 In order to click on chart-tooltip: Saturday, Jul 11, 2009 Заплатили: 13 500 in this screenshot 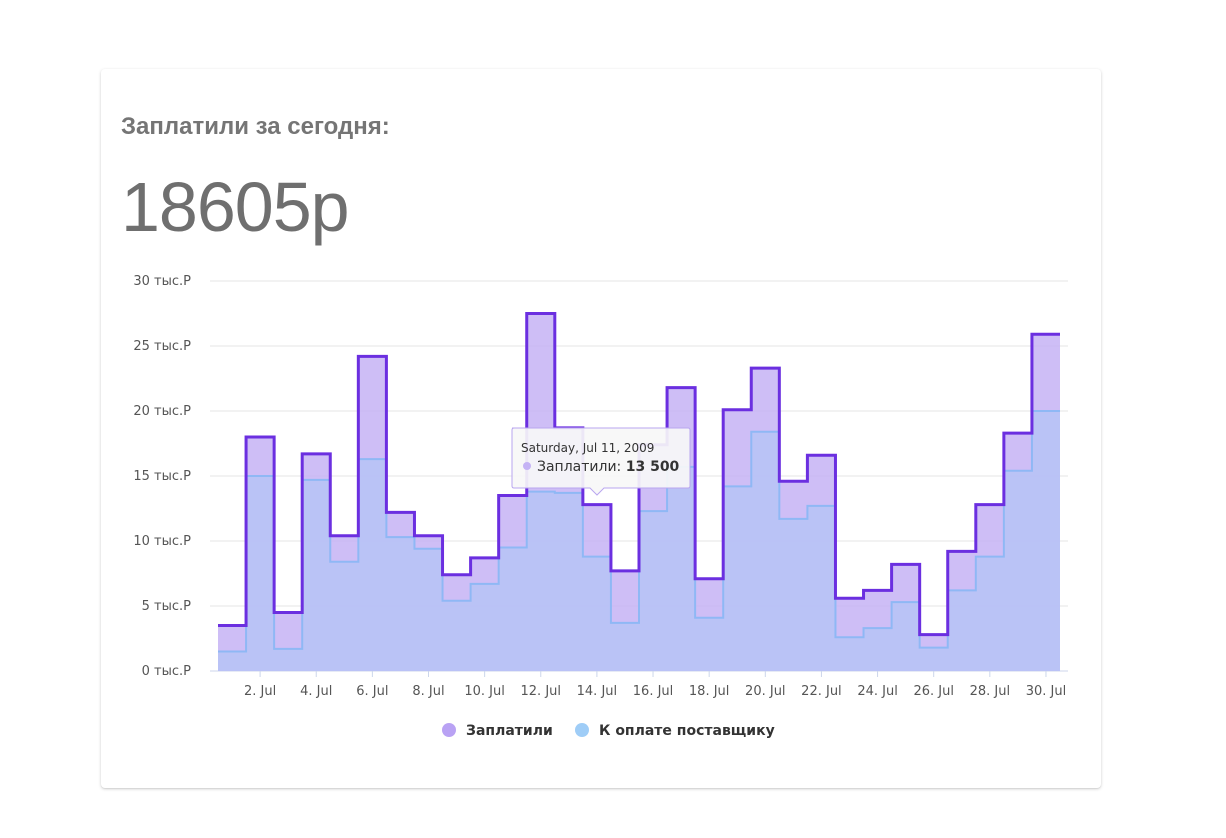, I will do `click(601, 461)`.